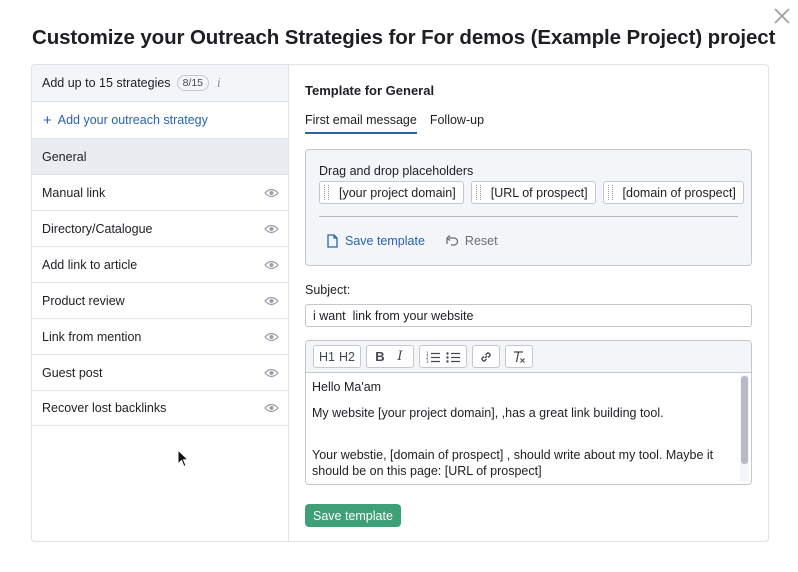 This screenshot has width=798, height=572. Describe the element at coordinates (452, 240) in the screenshot. I see `undo-icon` at that location.